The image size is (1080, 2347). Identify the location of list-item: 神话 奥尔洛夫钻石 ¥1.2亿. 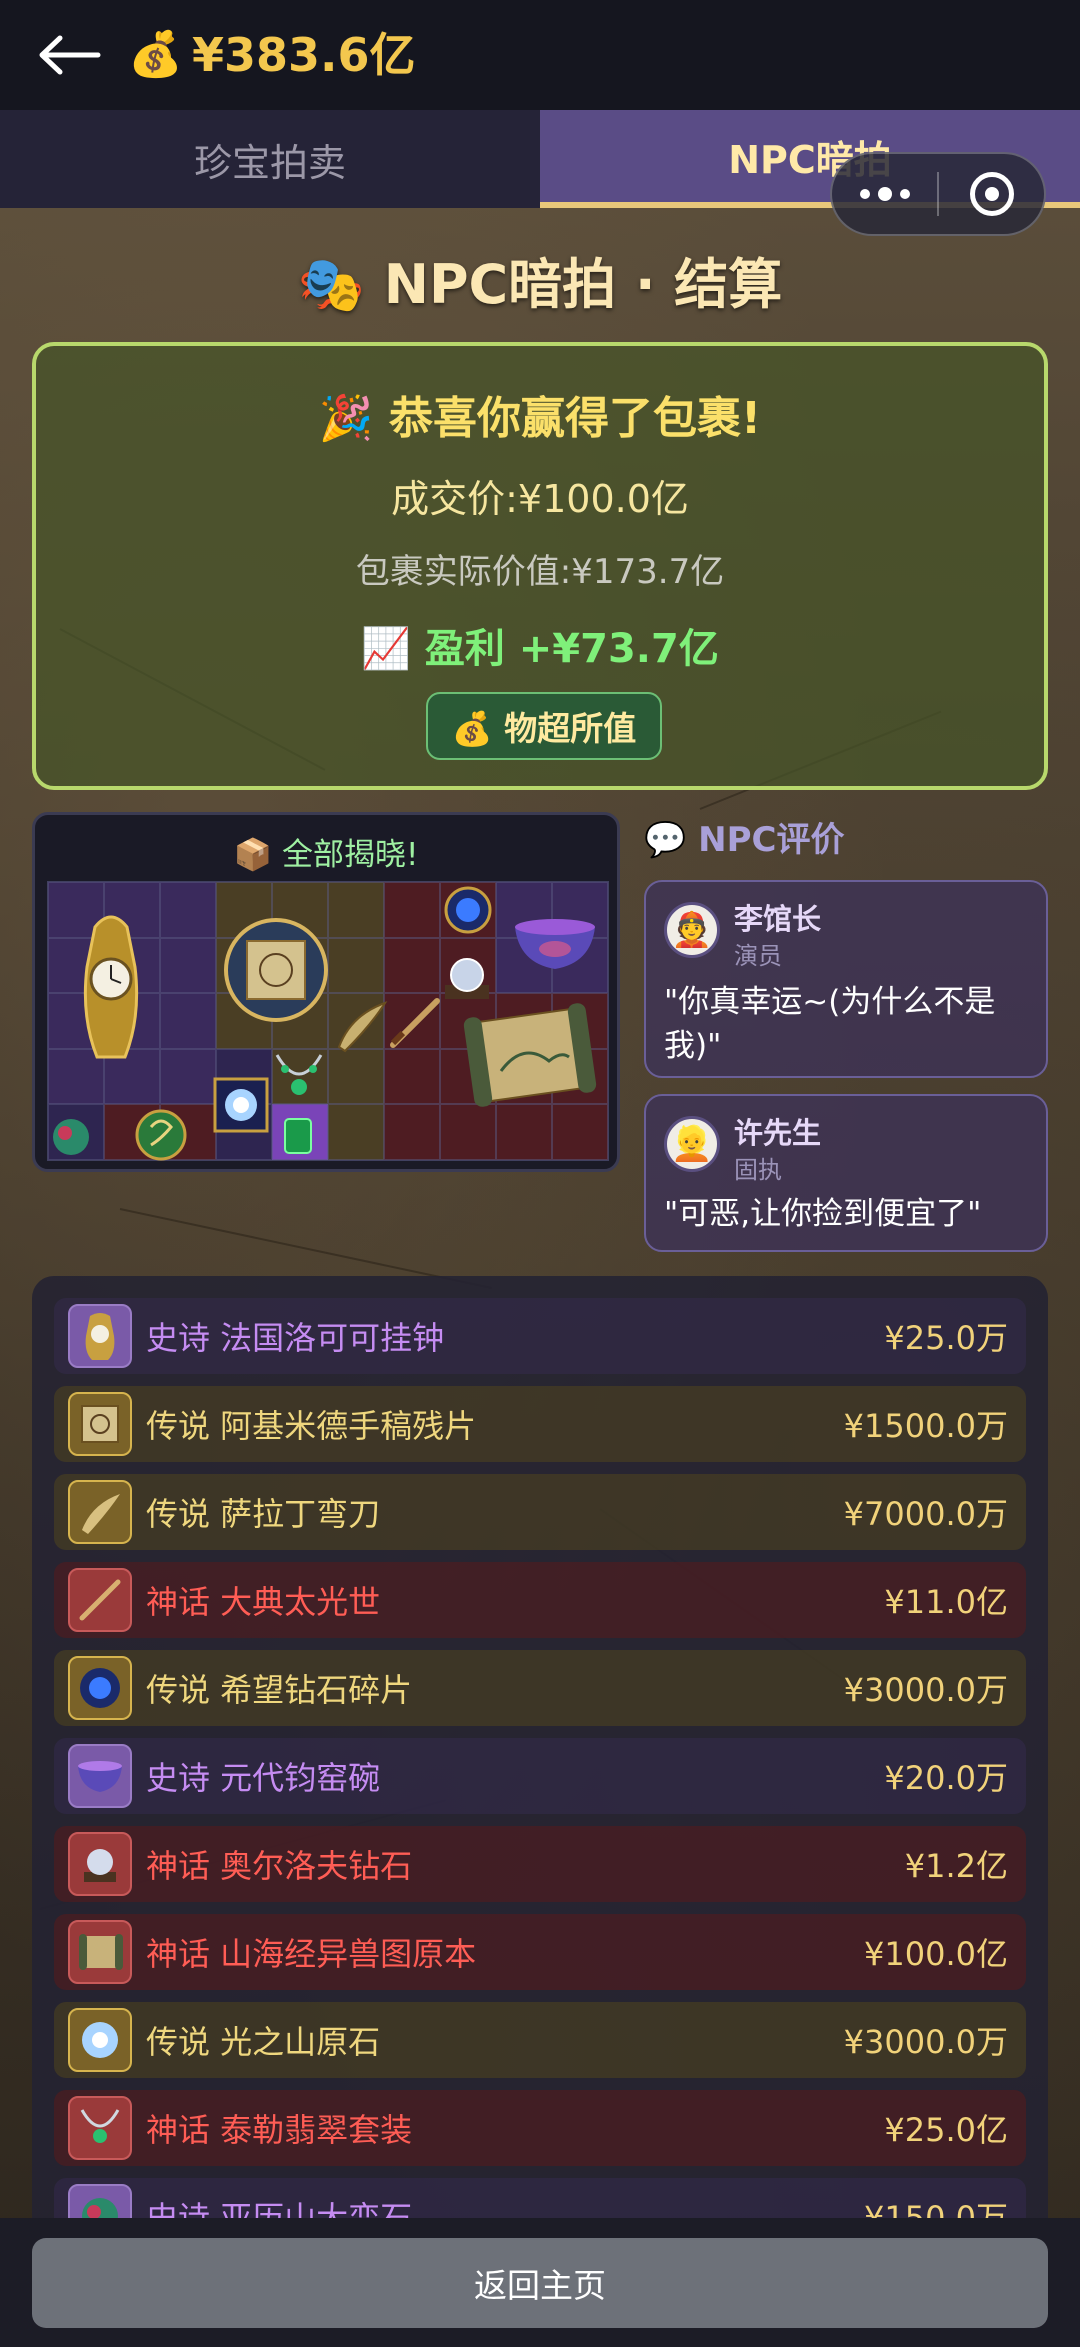
(540, 1864).